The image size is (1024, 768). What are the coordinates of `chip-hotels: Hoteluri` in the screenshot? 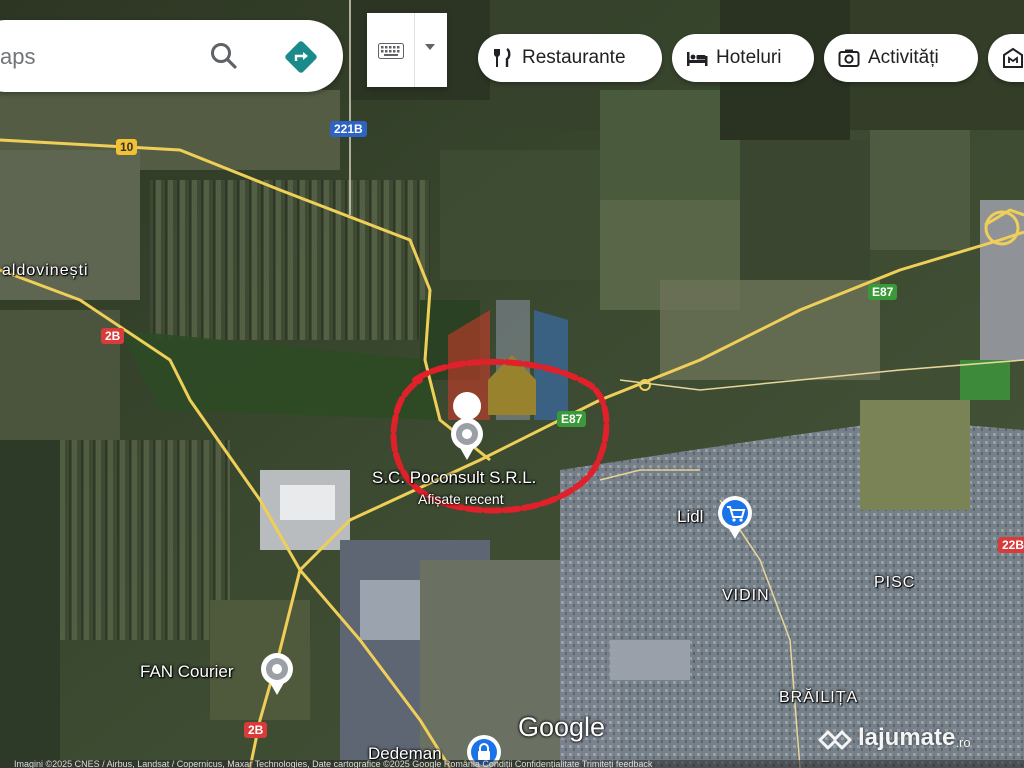 It's located at (743, 58).